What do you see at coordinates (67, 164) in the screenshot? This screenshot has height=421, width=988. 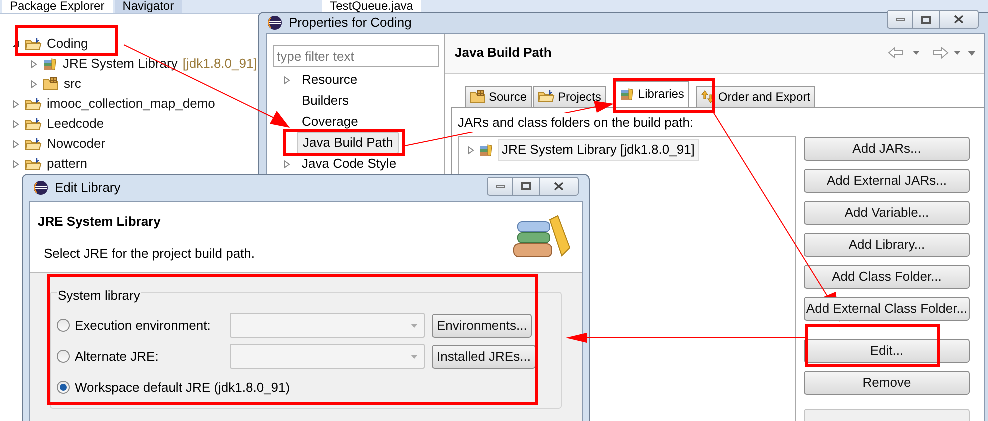 I see `tree-item: pattern` at bounding box center [67, 164].